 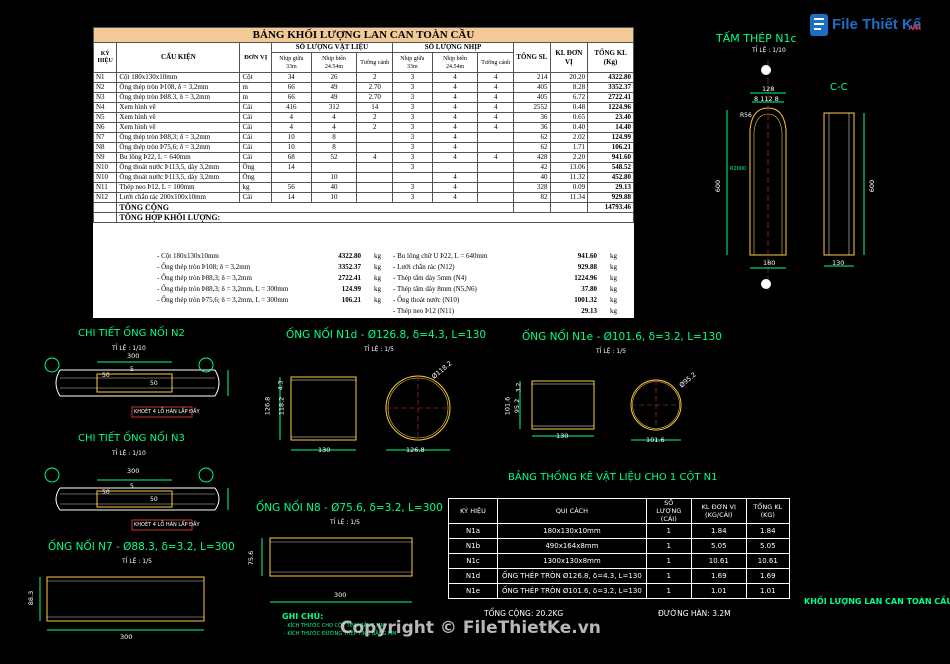 What do you see at coordinates (668, 511) in the screenshot?
I see `tk-header-cell: SỐ LƯỢNG (CÁI)` at bounding box center [668, 511].